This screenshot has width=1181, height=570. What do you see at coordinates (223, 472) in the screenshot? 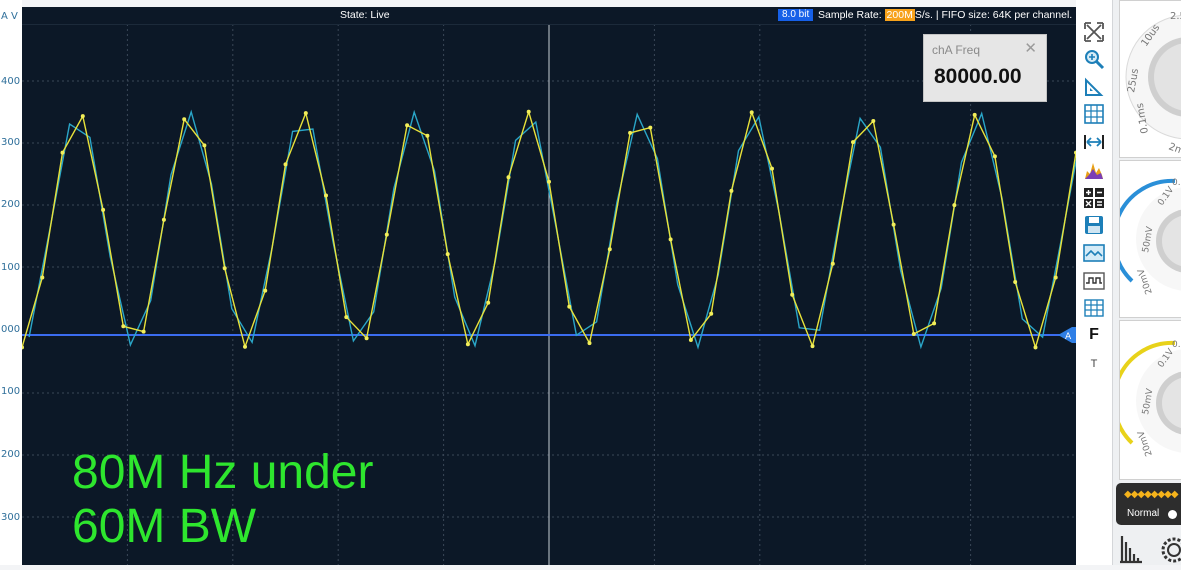
I see `annotation-line-1: 80M Hz under` at bounding box center [223, 472].